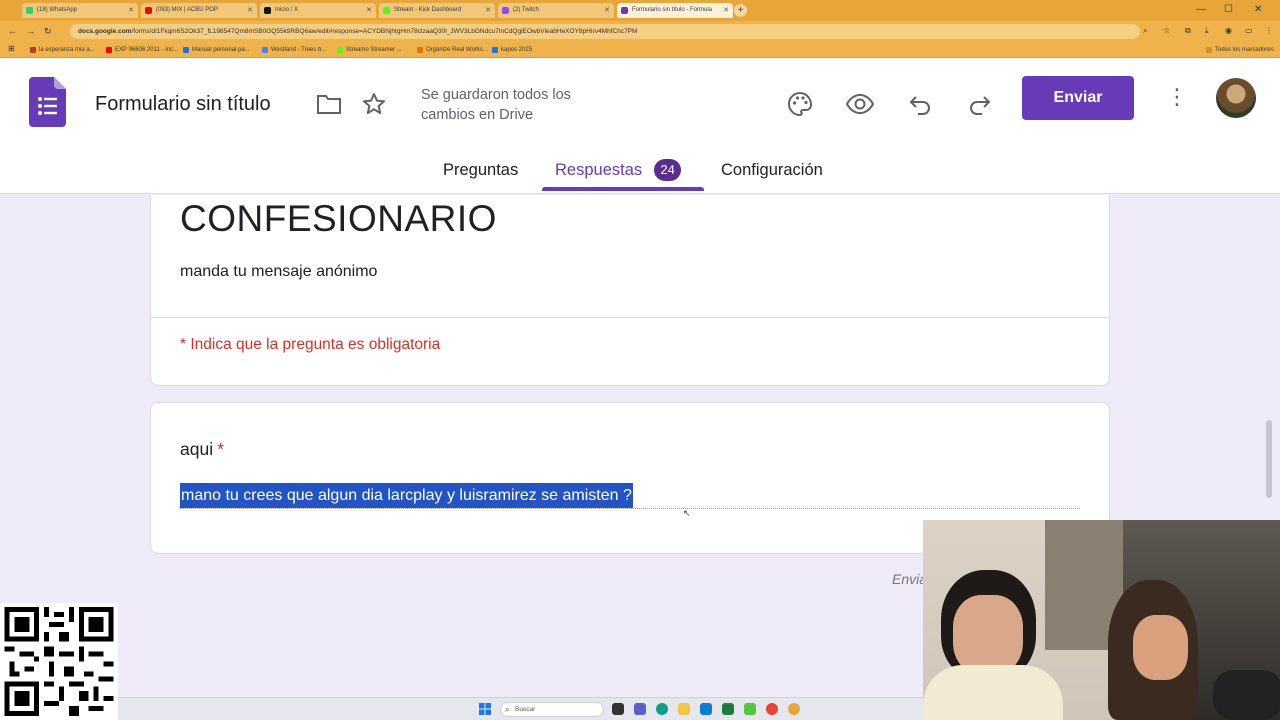  What do you see at coordinates (630, 508) in the screenshot?
I see `answer-underline` at bounding box center [630, 508].